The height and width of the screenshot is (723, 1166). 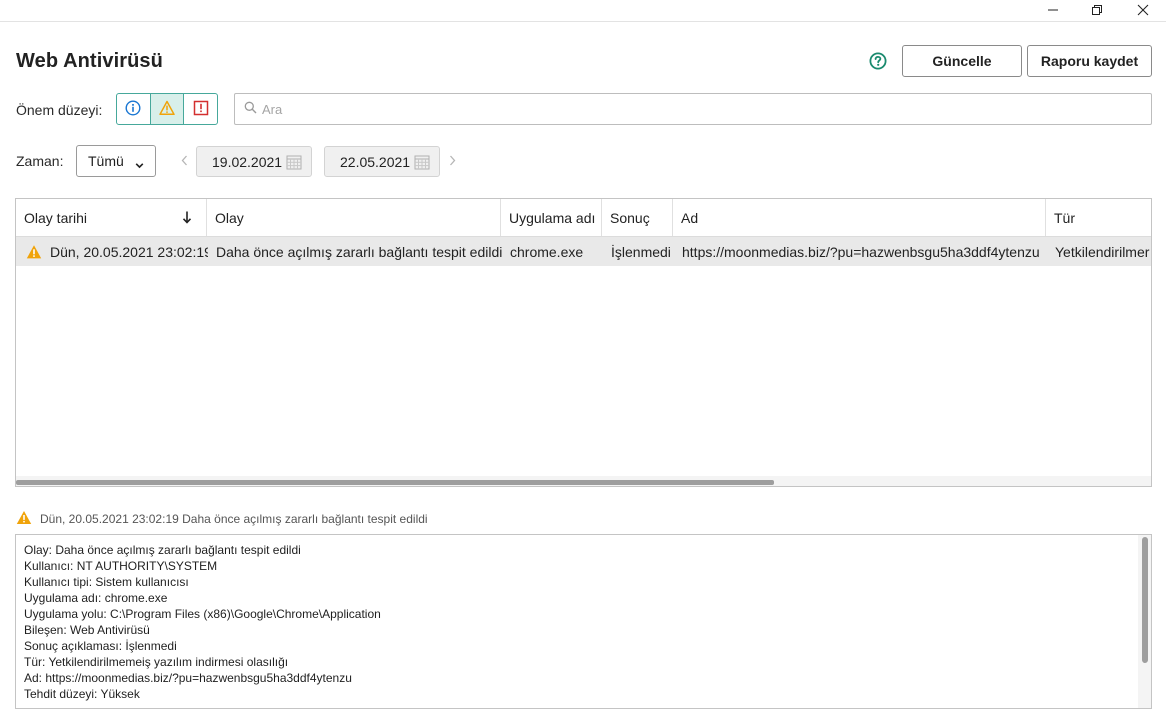 I want to click on time-range-select: Tümü, so click(x=116, y=161).